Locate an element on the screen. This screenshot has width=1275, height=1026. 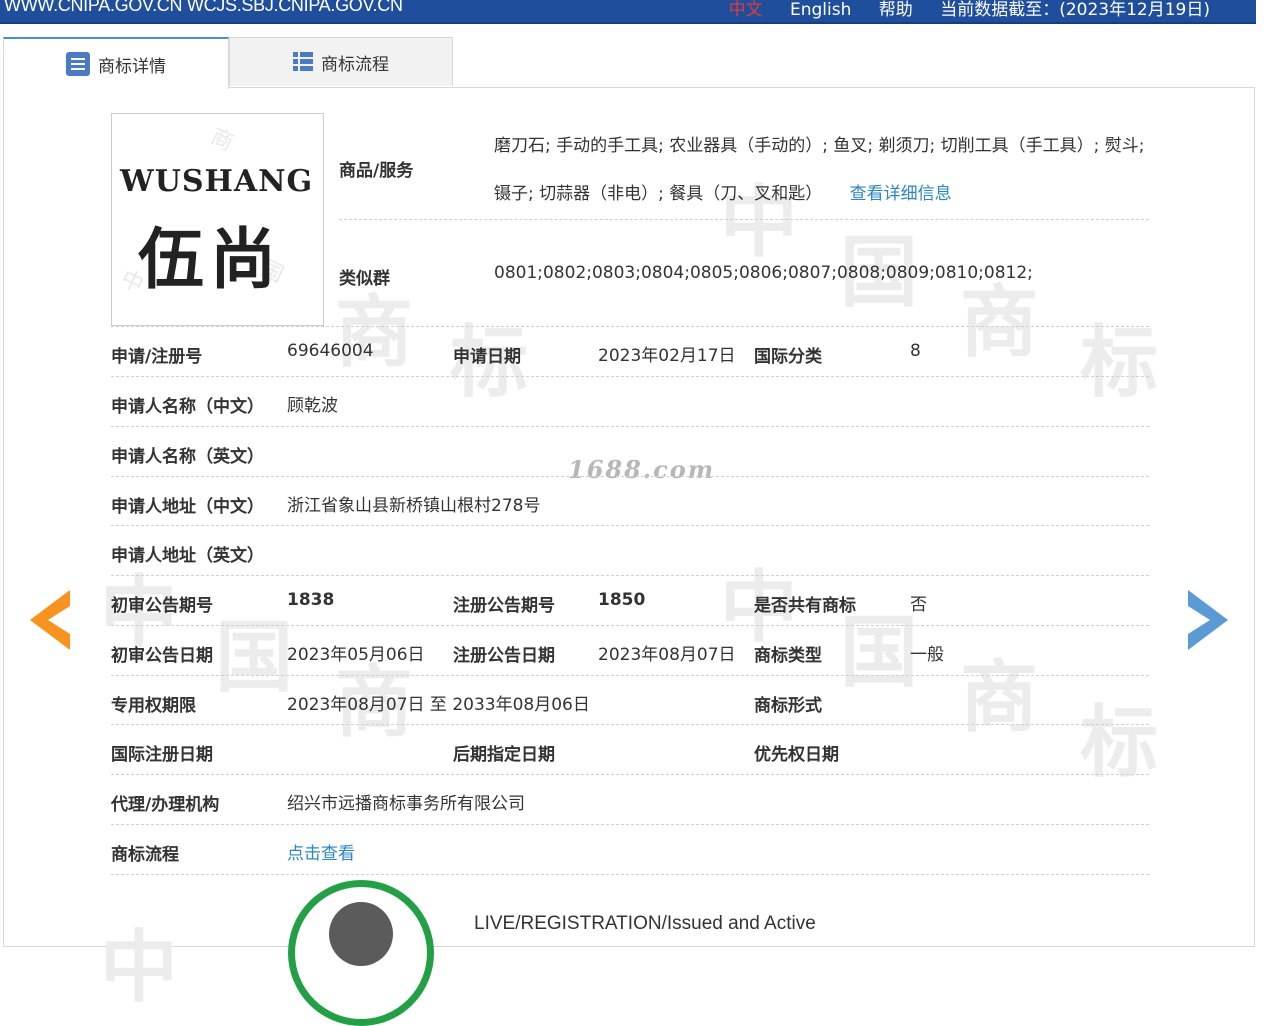
prelim-date-label: 初审公告日期 is located at coordinates (162, 656).